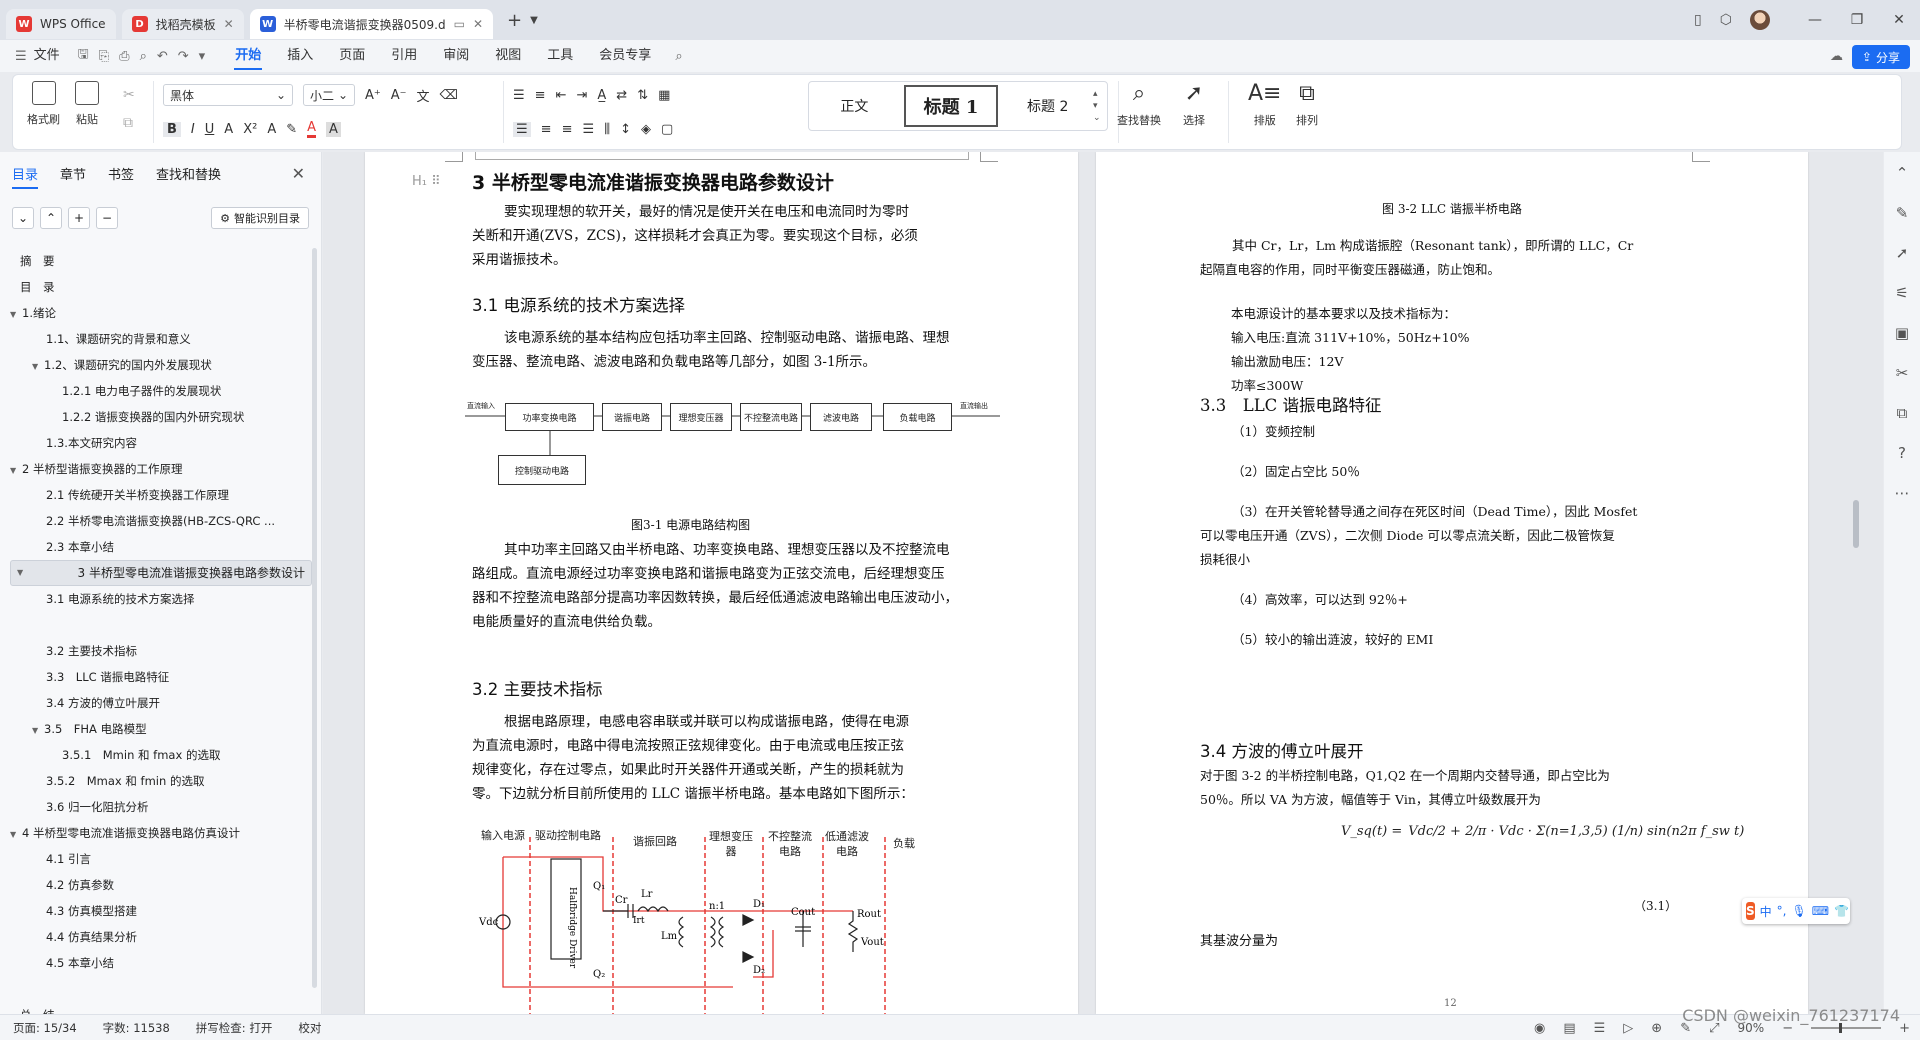  Describe the element at coordinates (1899, 20) in the screenshot. I see `close-window-icon: ✕` at that location.